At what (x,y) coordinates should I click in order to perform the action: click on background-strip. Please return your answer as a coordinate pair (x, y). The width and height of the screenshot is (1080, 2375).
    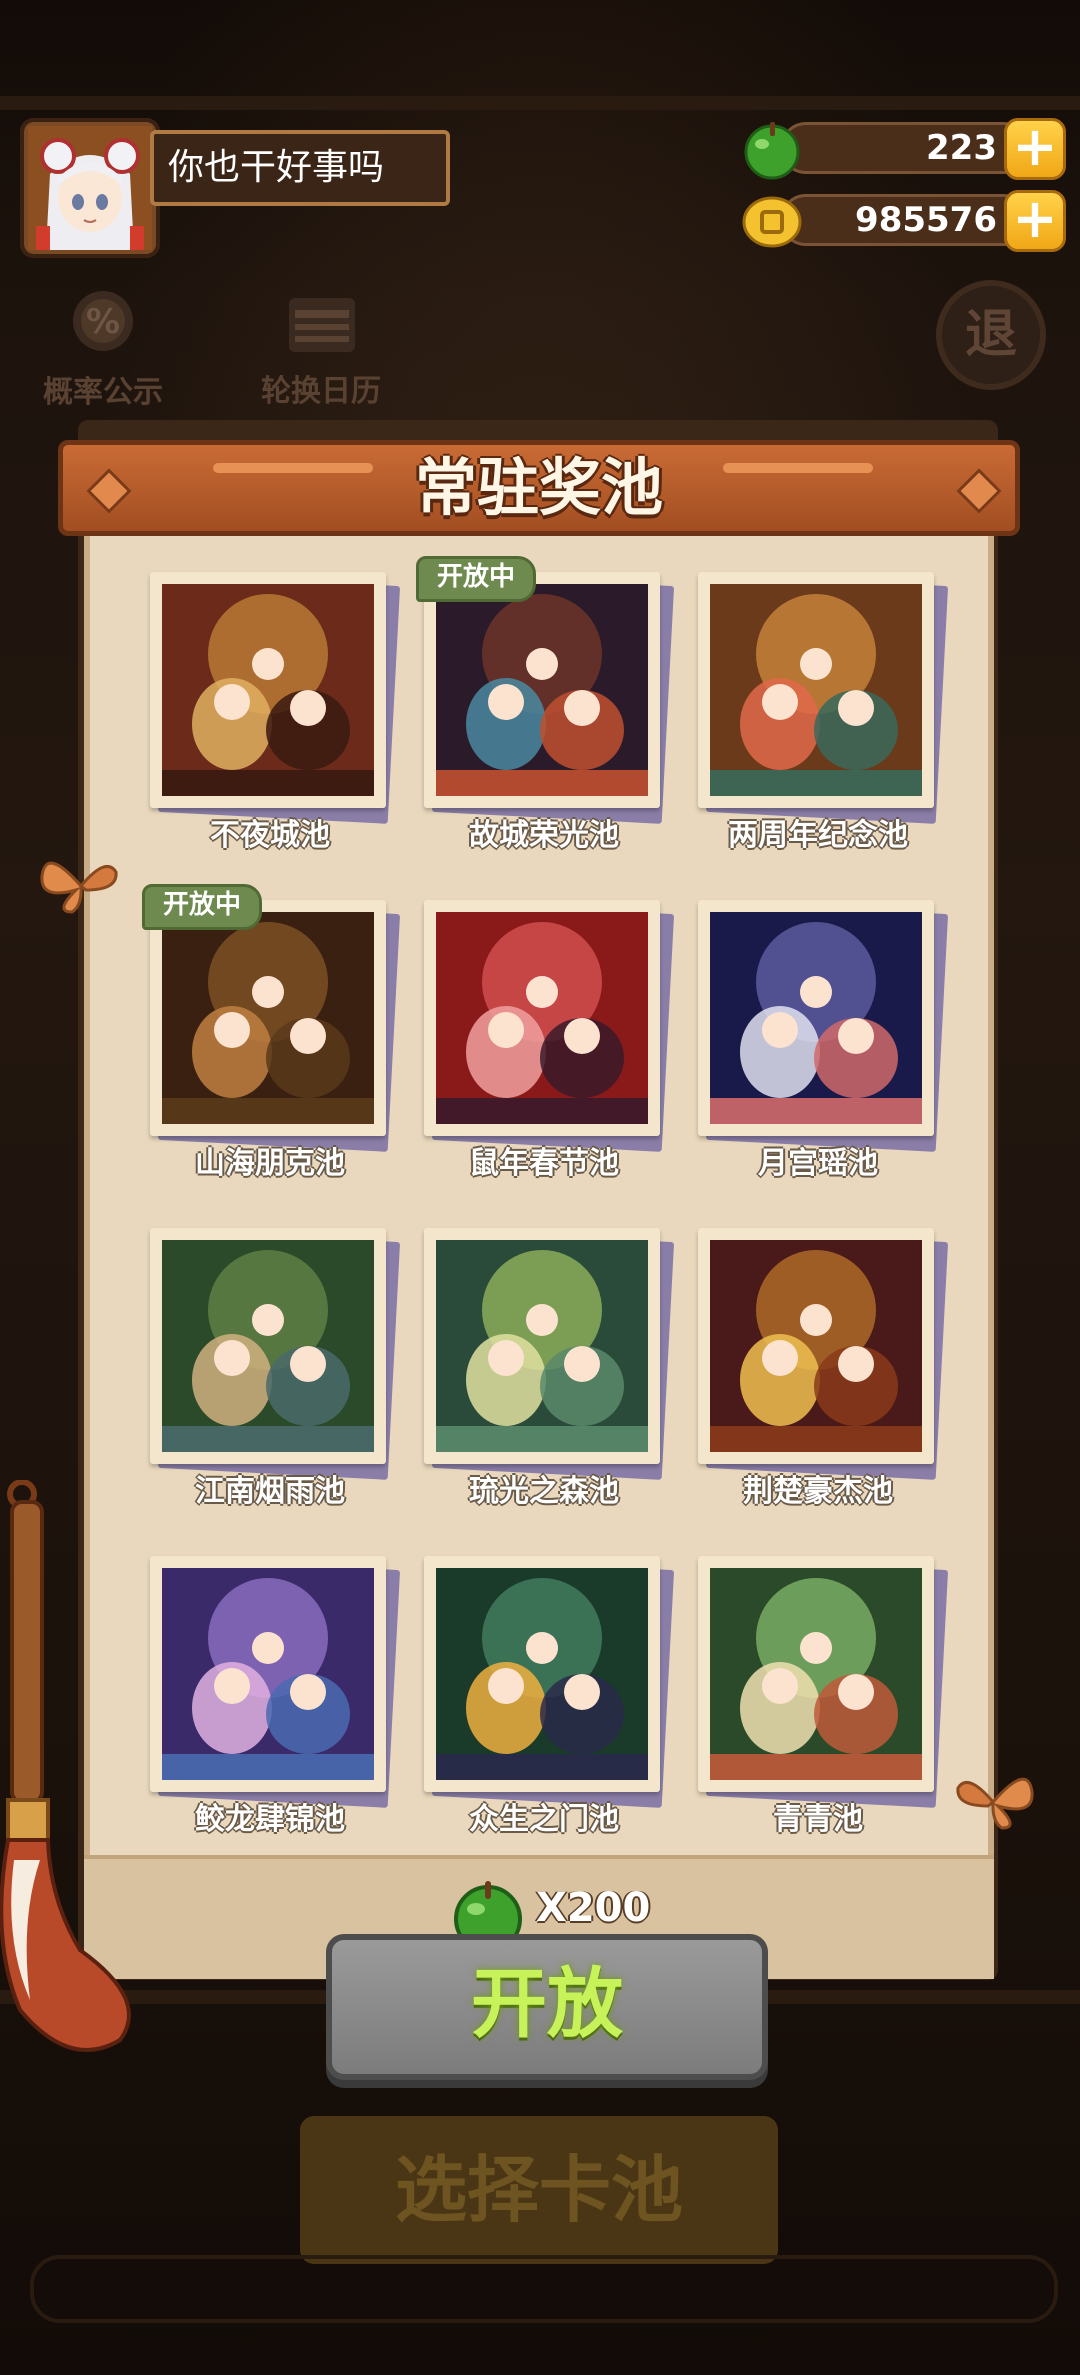
    Looking at the image, I should click on (544, 2289).